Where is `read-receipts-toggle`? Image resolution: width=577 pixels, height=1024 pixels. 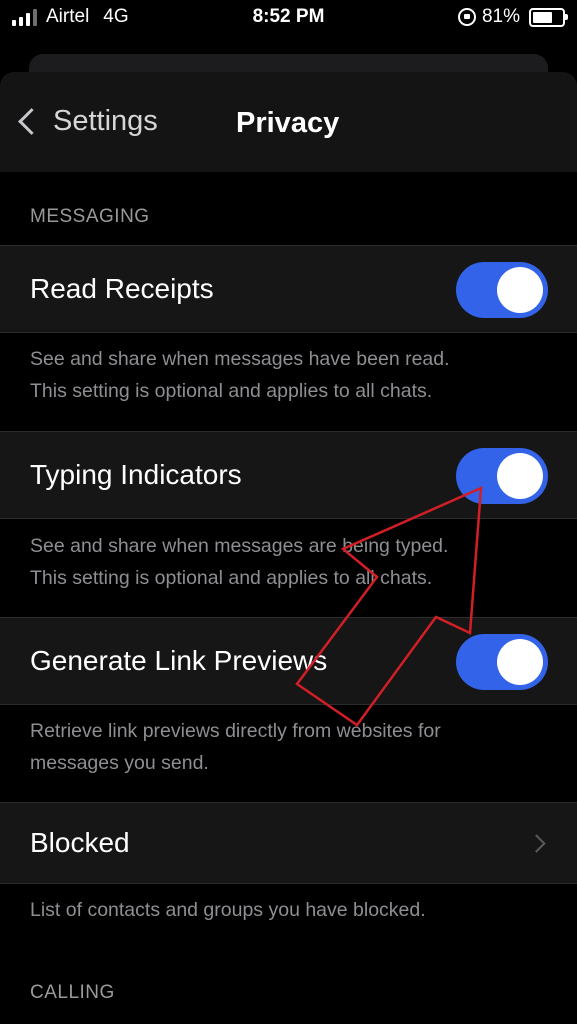
read-receipts-toggle is located at coordinates (502, 290).